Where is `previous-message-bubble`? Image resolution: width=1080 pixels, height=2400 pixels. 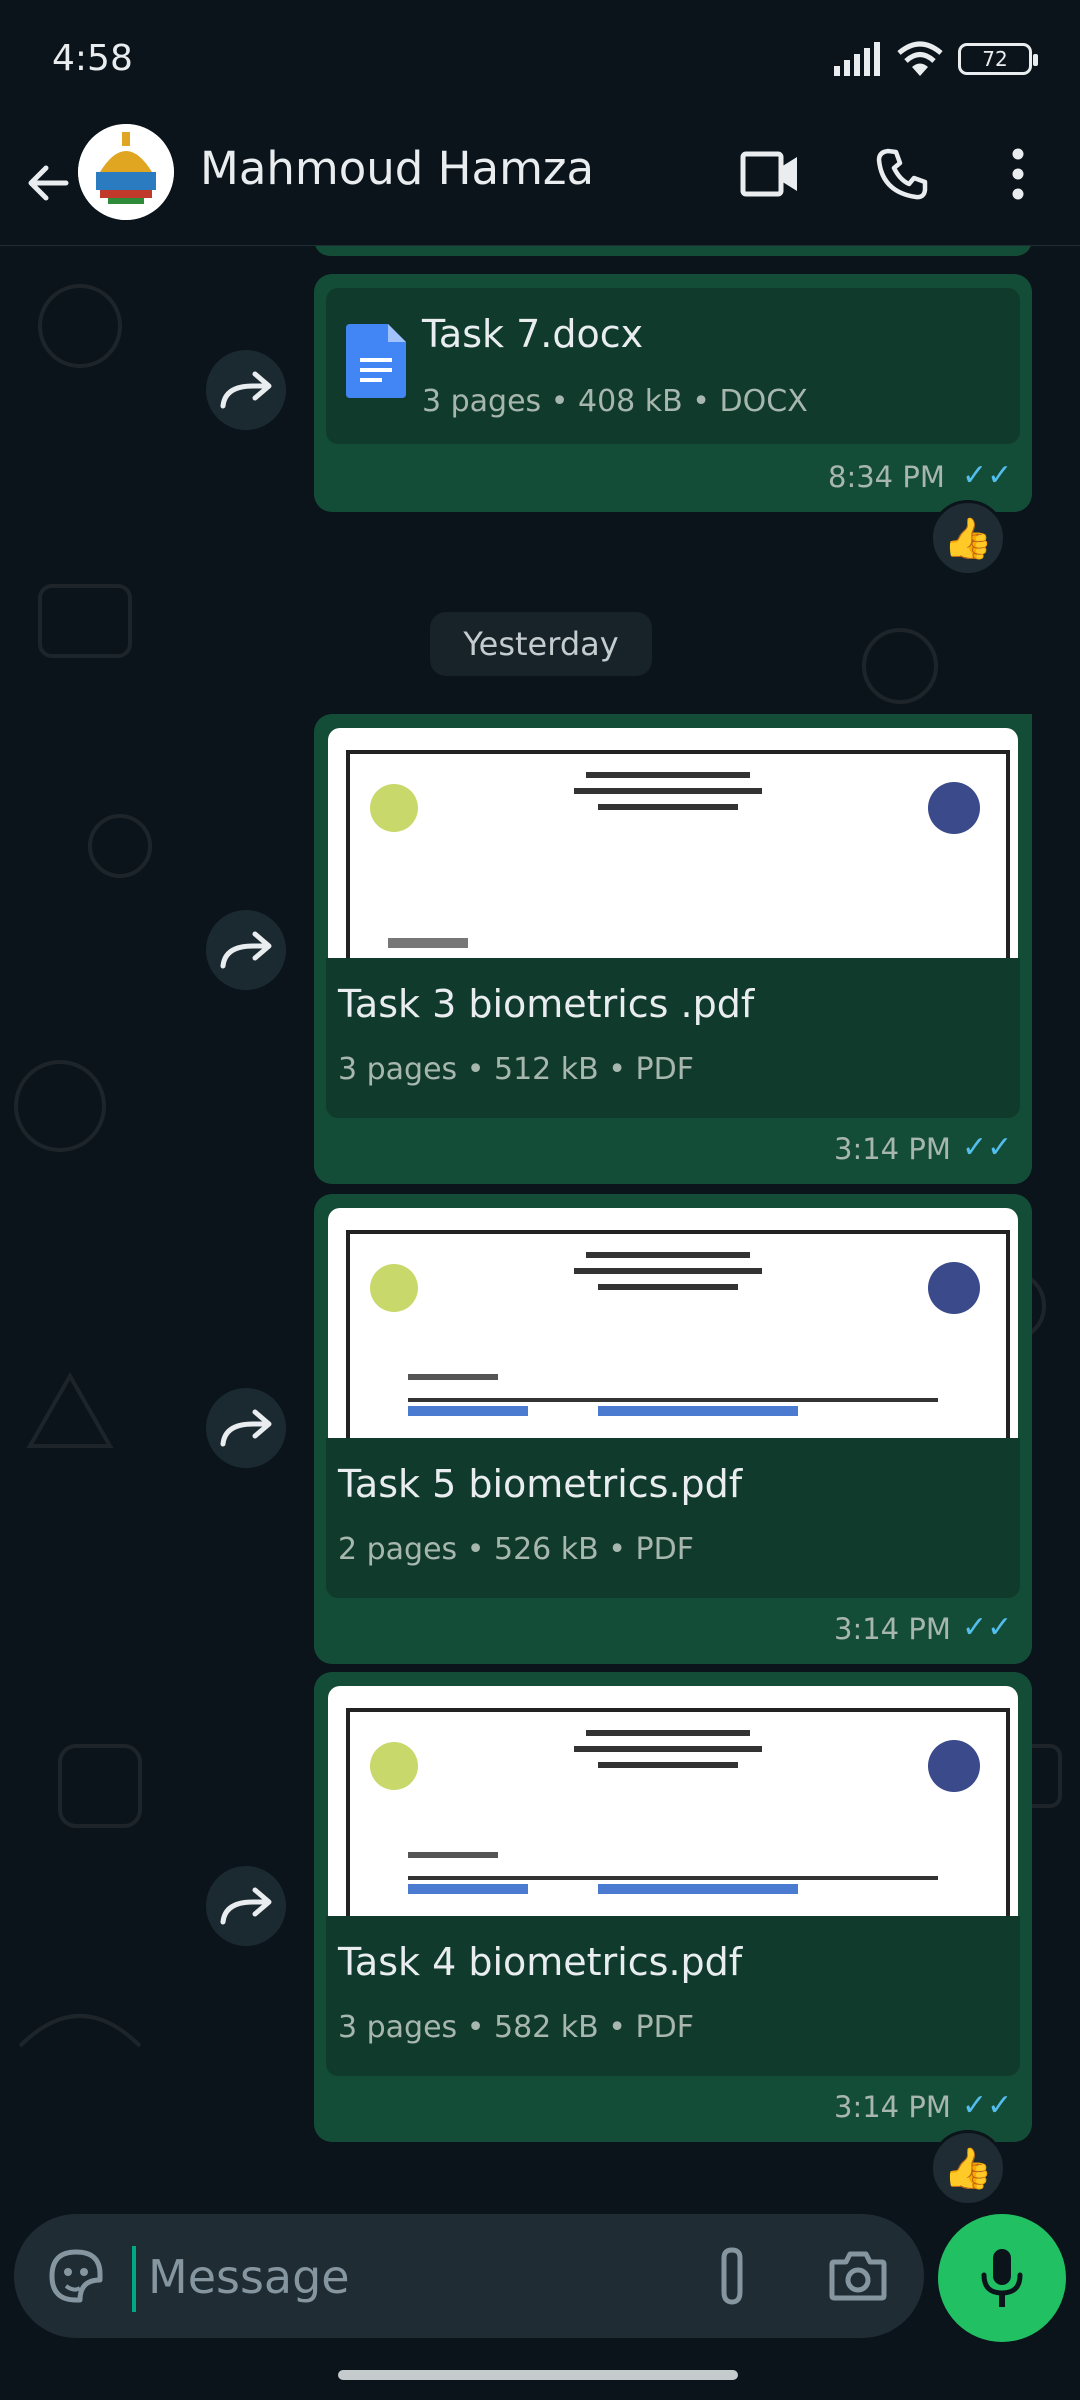
previous-message-bubble is located at coordinates (673, 251).